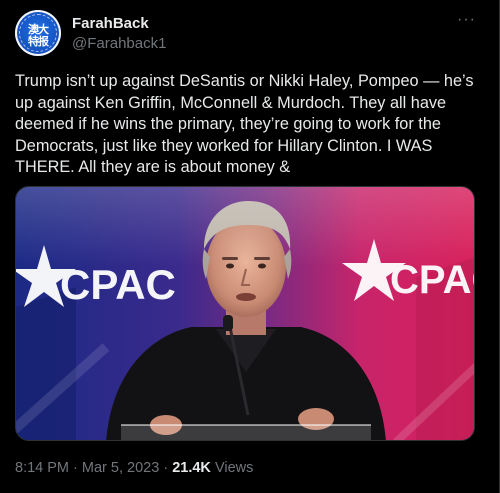  What do you see at coordinates (42, 468) in the screenshot?
I see `tweet-time: 8:14 PM` at bounding box center [42, 468].